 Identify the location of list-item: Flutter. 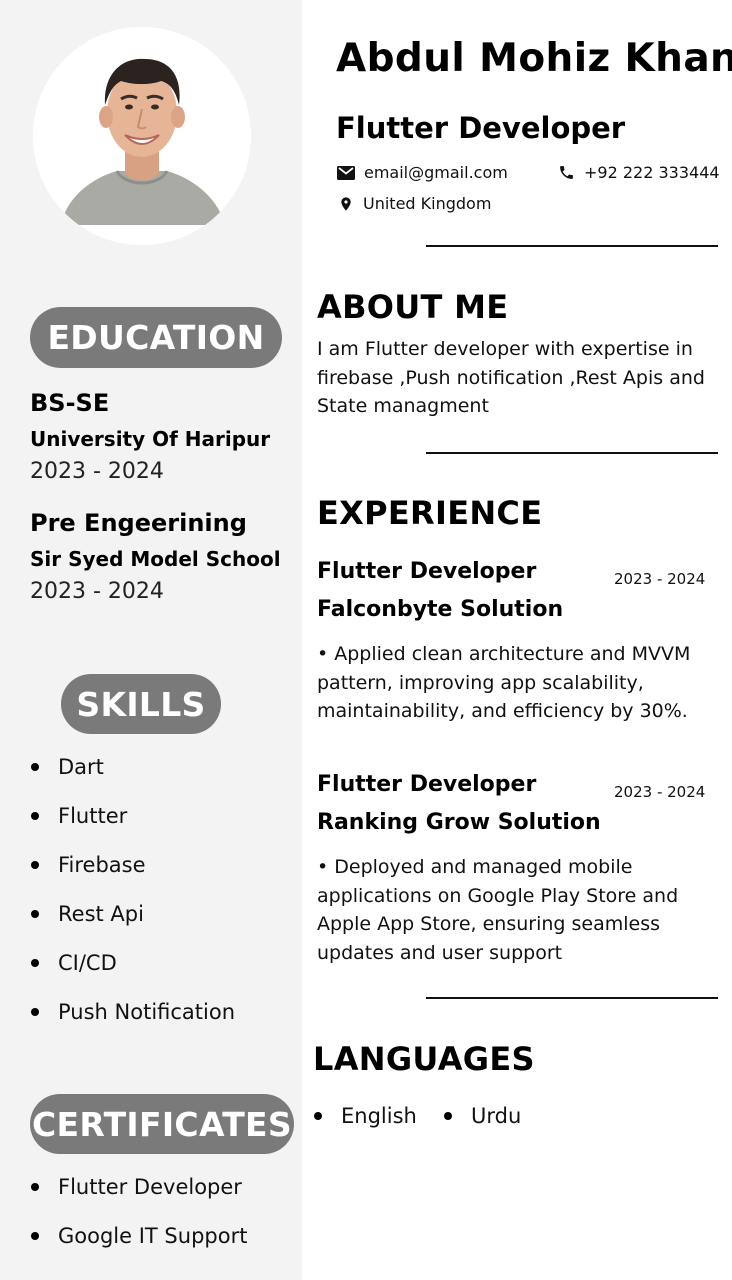
(162, 826).